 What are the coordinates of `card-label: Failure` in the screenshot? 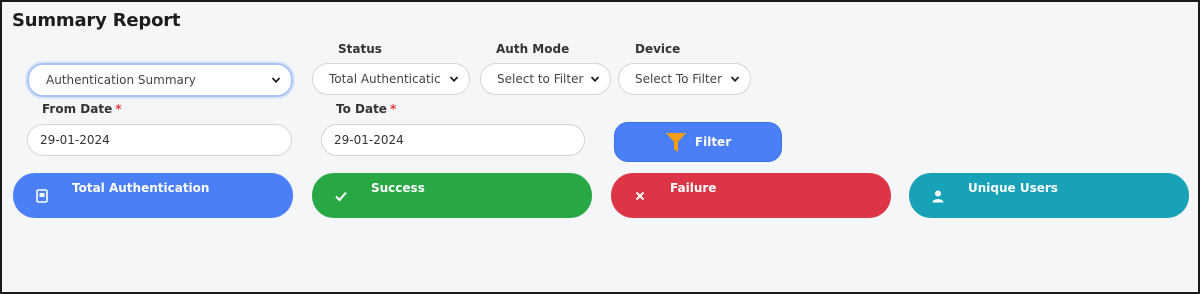 It's located at (693, 188).